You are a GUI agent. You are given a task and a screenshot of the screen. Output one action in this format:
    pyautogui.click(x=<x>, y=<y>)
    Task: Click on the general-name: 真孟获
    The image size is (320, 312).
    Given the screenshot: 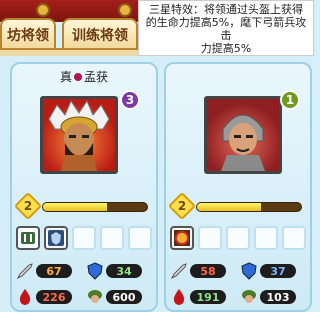 What is the action you would take?
    pyautogui.click(x=84, y=76)
    